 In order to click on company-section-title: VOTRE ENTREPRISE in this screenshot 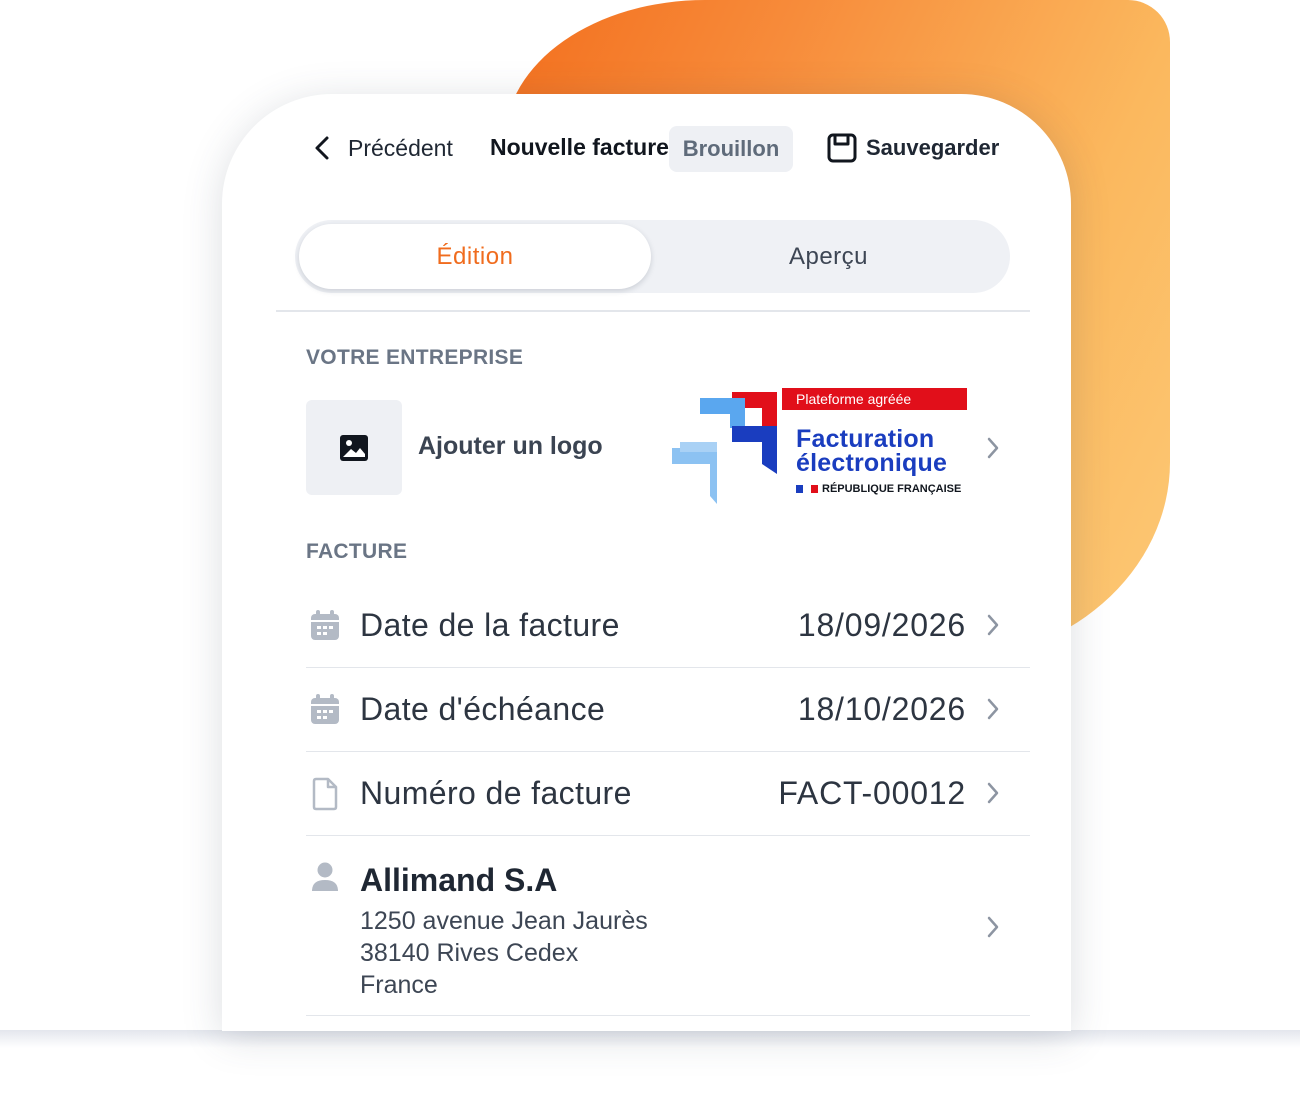, I will do `click(415, 357)`.